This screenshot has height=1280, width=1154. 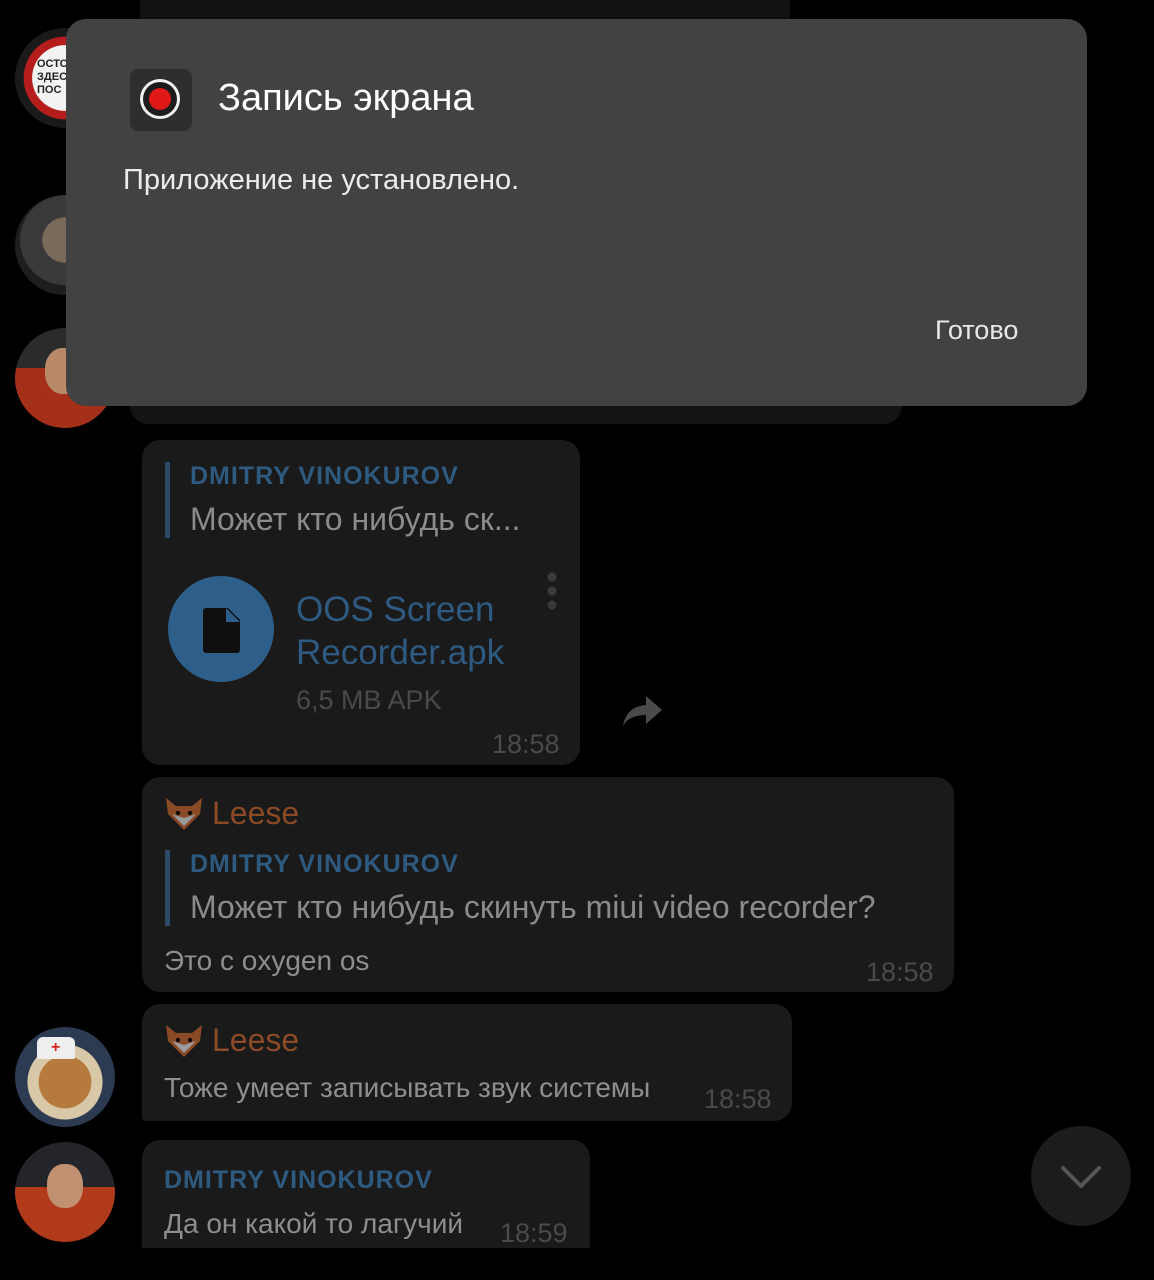 I want to click on file-download-button, so click(x=221, y=629).